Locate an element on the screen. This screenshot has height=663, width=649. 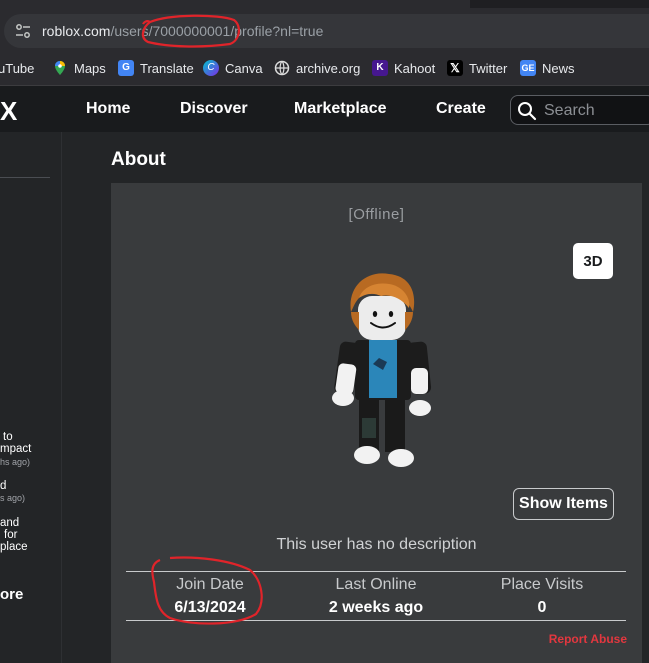
kahoot-icon: K is located at coordinates (380, 68).